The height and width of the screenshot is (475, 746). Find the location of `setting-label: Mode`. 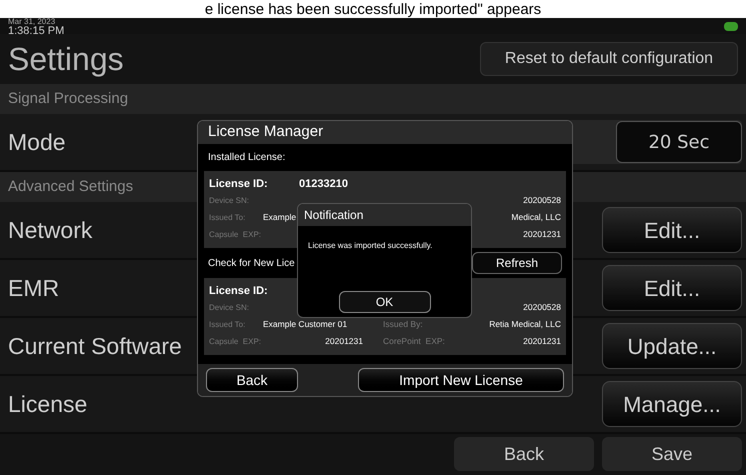

setting-label: Mode is located at coordinates (37, 142).